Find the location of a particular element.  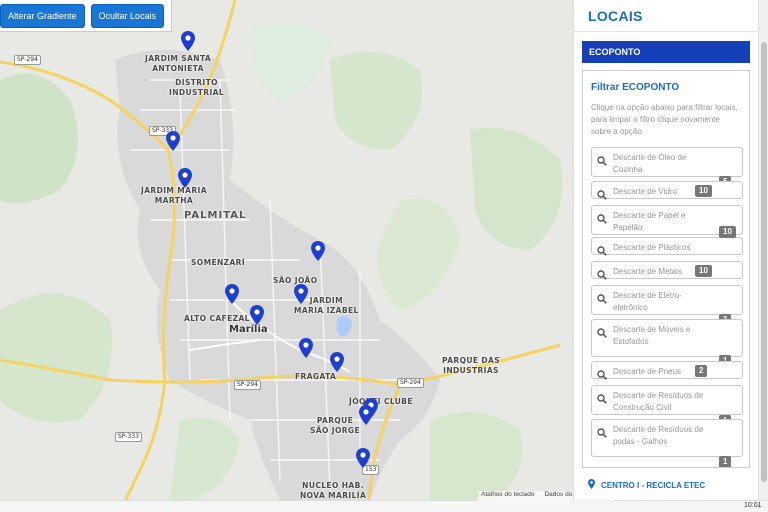

scrollbar-thumb is located at coordinates (764, 262).